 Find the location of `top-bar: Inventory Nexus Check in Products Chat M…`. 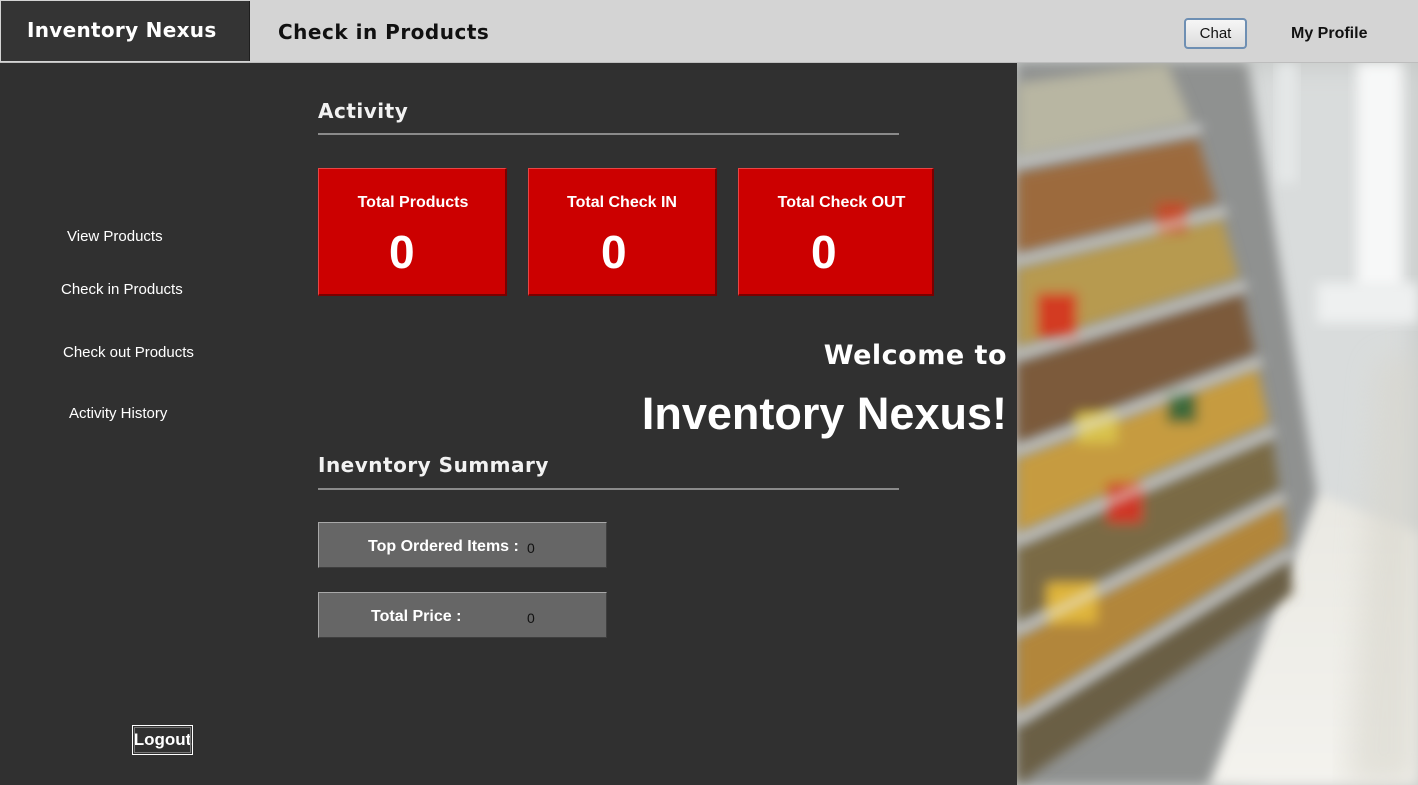

top-bar: Inventory Nexus Check in Products Chat M… is located at coordinates (709, 31).